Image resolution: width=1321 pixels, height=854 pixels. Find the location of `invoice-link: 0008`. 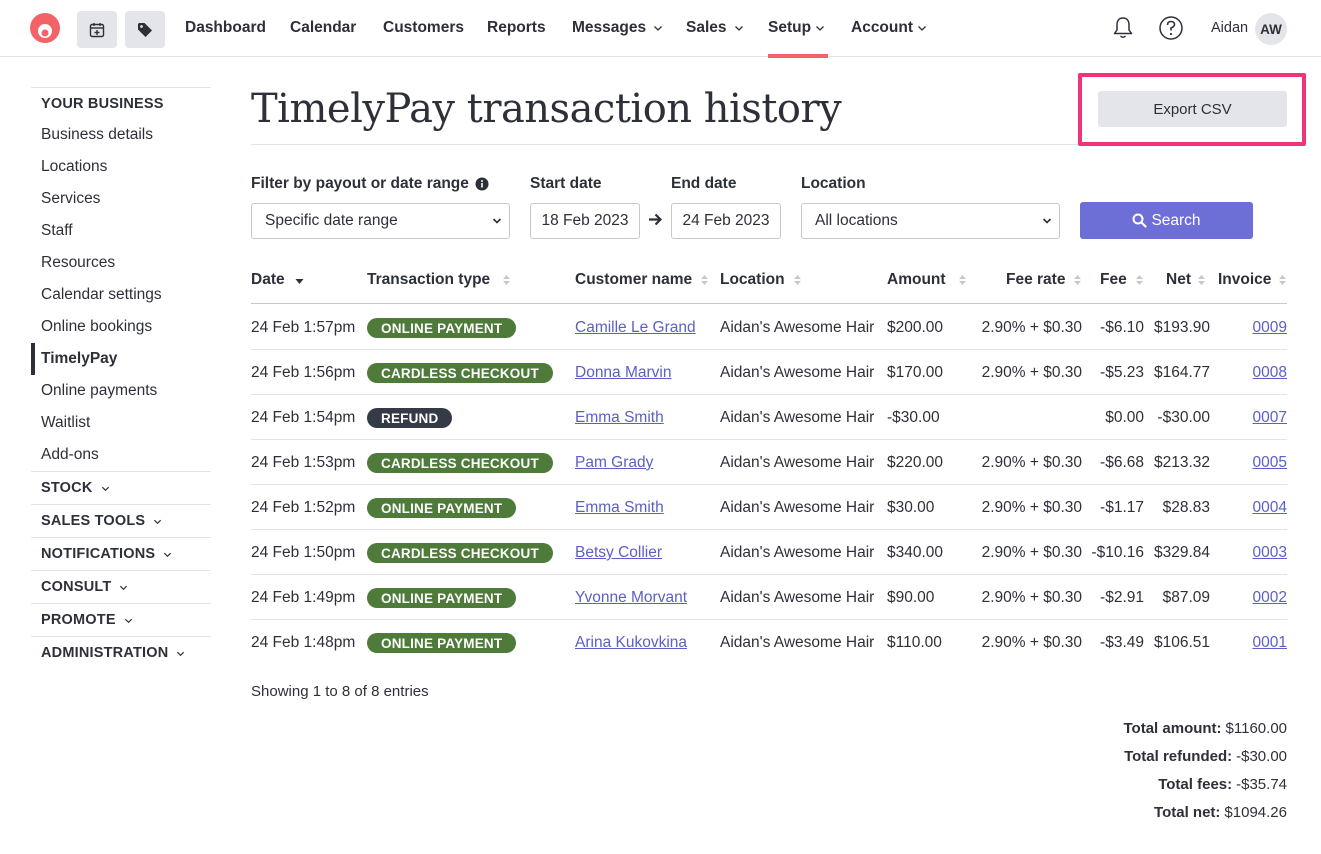

invoice-link: 0008 is located at coordinates (1257, 373).